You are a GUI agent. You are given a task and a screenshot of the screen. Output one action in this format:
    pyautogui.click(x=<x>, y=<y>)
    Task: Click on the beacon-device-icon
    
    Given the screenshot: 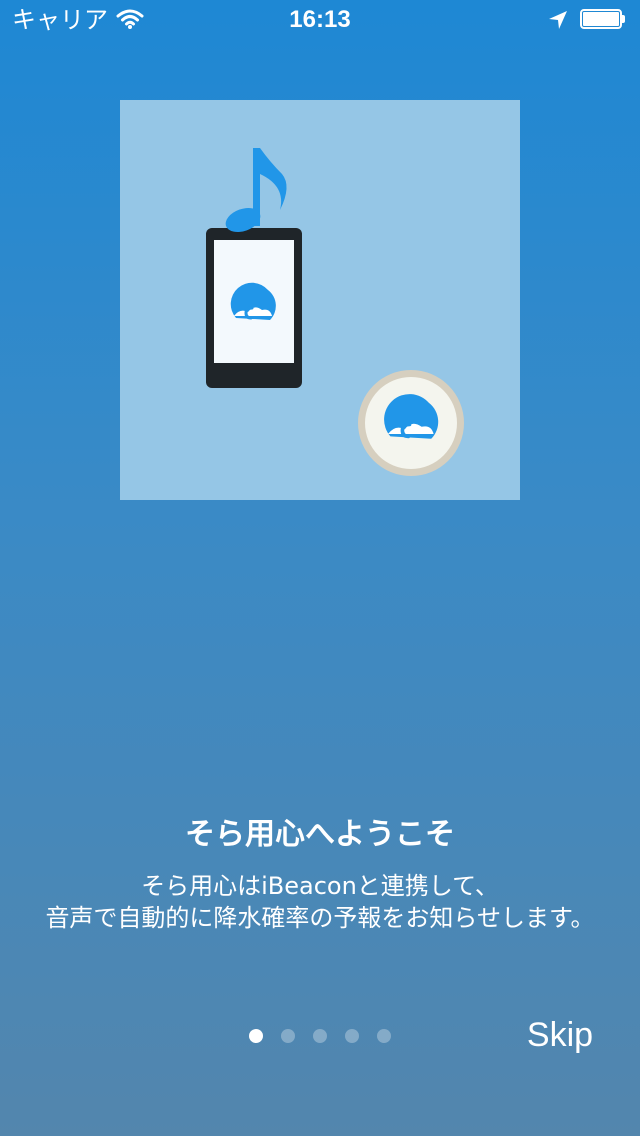 What is the action you would take?
    pyautogui.click(x=411, y=423)
    